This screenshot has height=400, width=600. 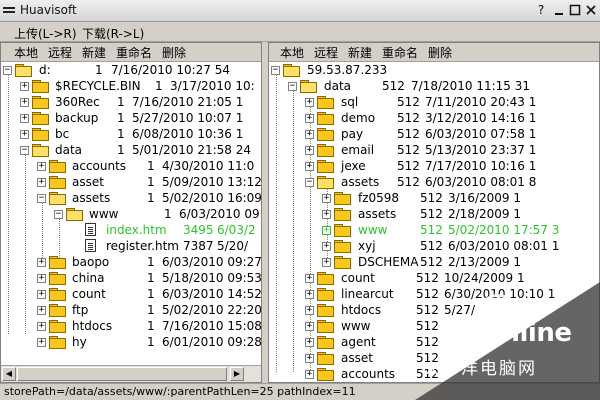 I want to click on close-button, so click(x=591, y=10).